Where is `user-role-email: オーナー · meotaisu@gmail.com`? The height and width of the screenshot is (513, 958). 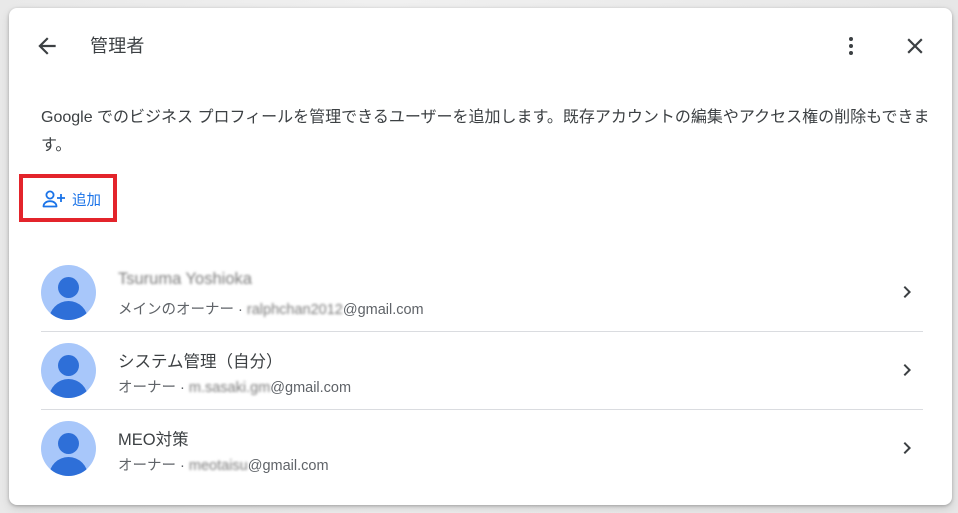 user-role-email: オーナー · meotaisu@gmail.com is located at coordinates (223, 464).